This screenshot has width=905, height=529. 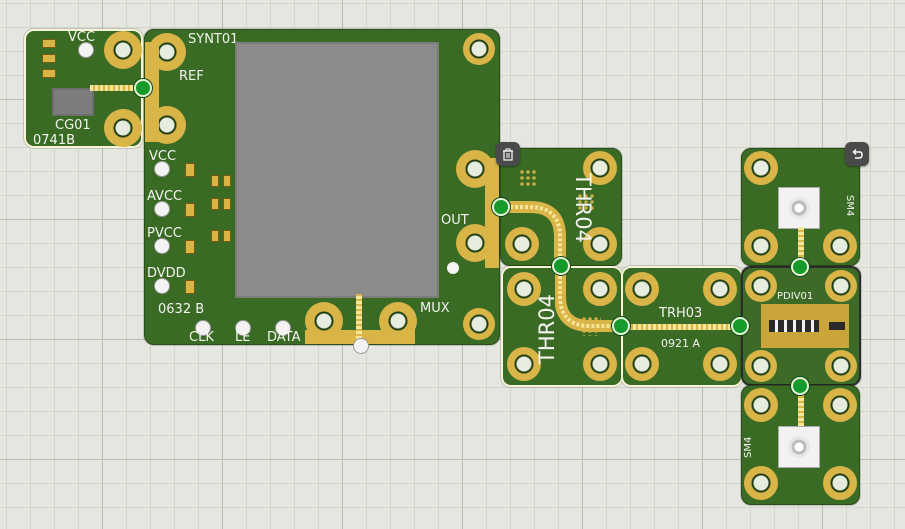 What do you see at coordinates (166, 273) in the screenshot?
I see `dvdd-label: DVDD` at bounding box center [166, 273].